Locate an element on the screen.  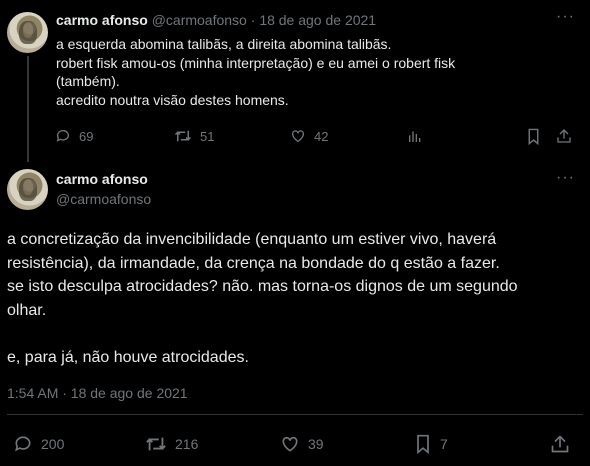
divider is located at coordinates (295, 414).